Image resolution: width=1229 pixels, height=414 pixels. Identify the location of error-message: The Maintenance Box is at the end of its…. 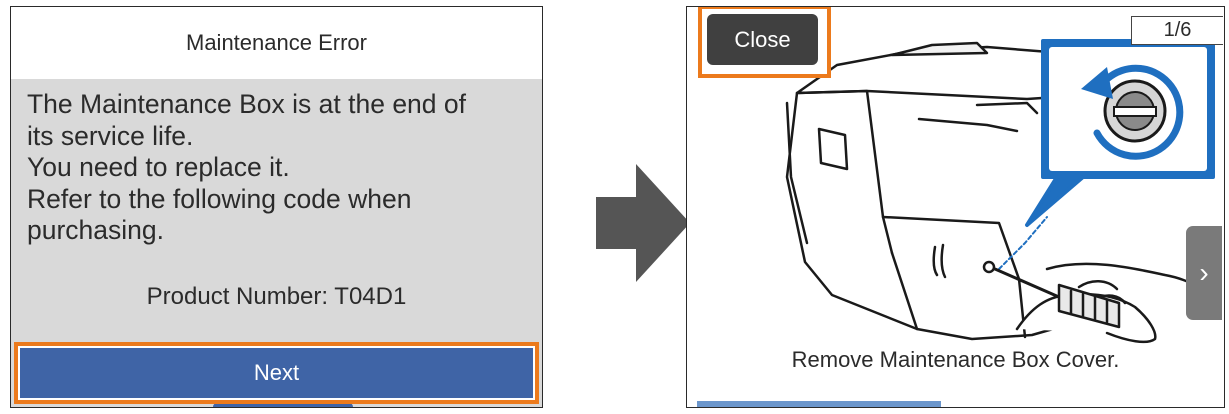
(246, 167).